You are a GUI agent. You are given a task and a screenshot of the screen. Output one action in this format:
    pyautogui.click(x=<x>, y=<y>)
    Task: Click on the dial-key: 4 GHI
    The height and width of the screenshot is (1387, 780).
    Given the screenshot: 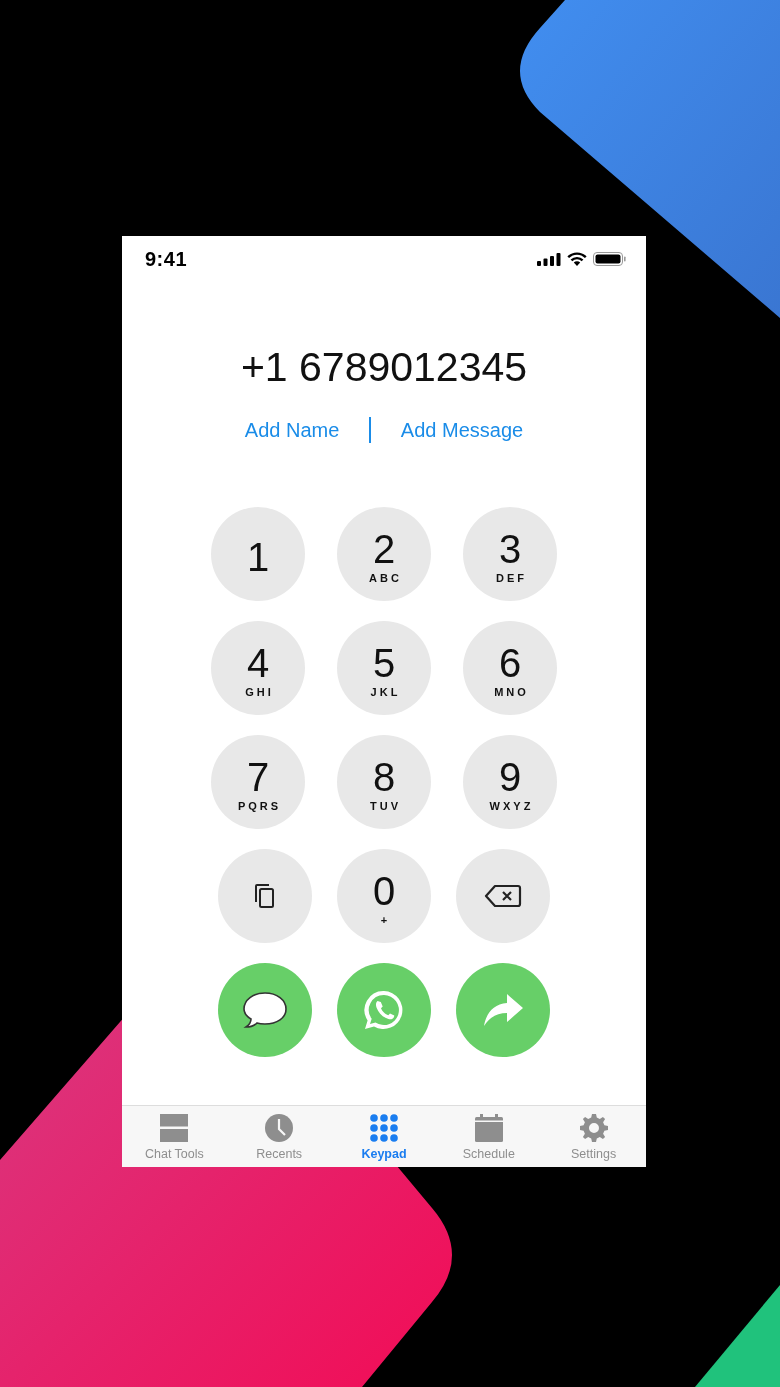 What is the action you would take?
    pyautogui.click(x=258, y=668)
    